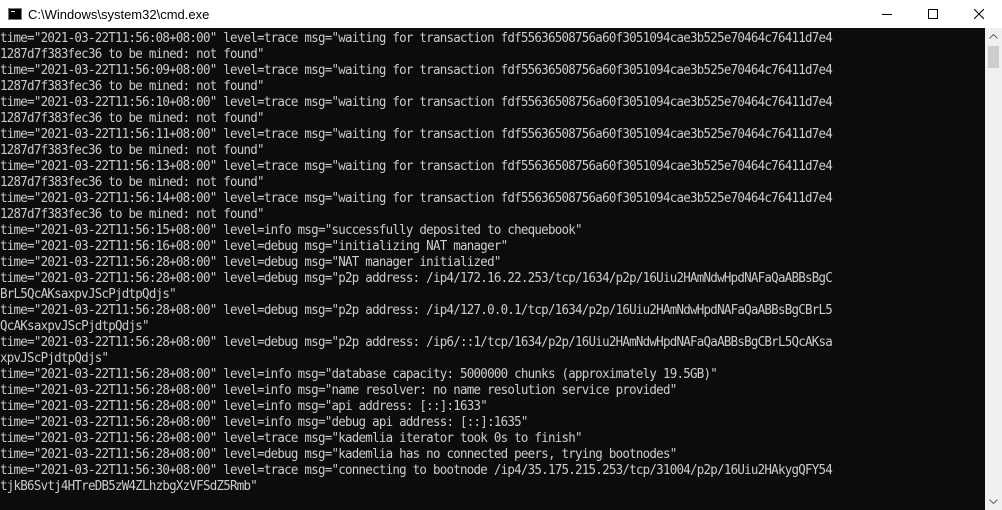 This screenshot has width=1002, height=510. I want to click on scroll-down-arrow-icon, so click(993, 501).